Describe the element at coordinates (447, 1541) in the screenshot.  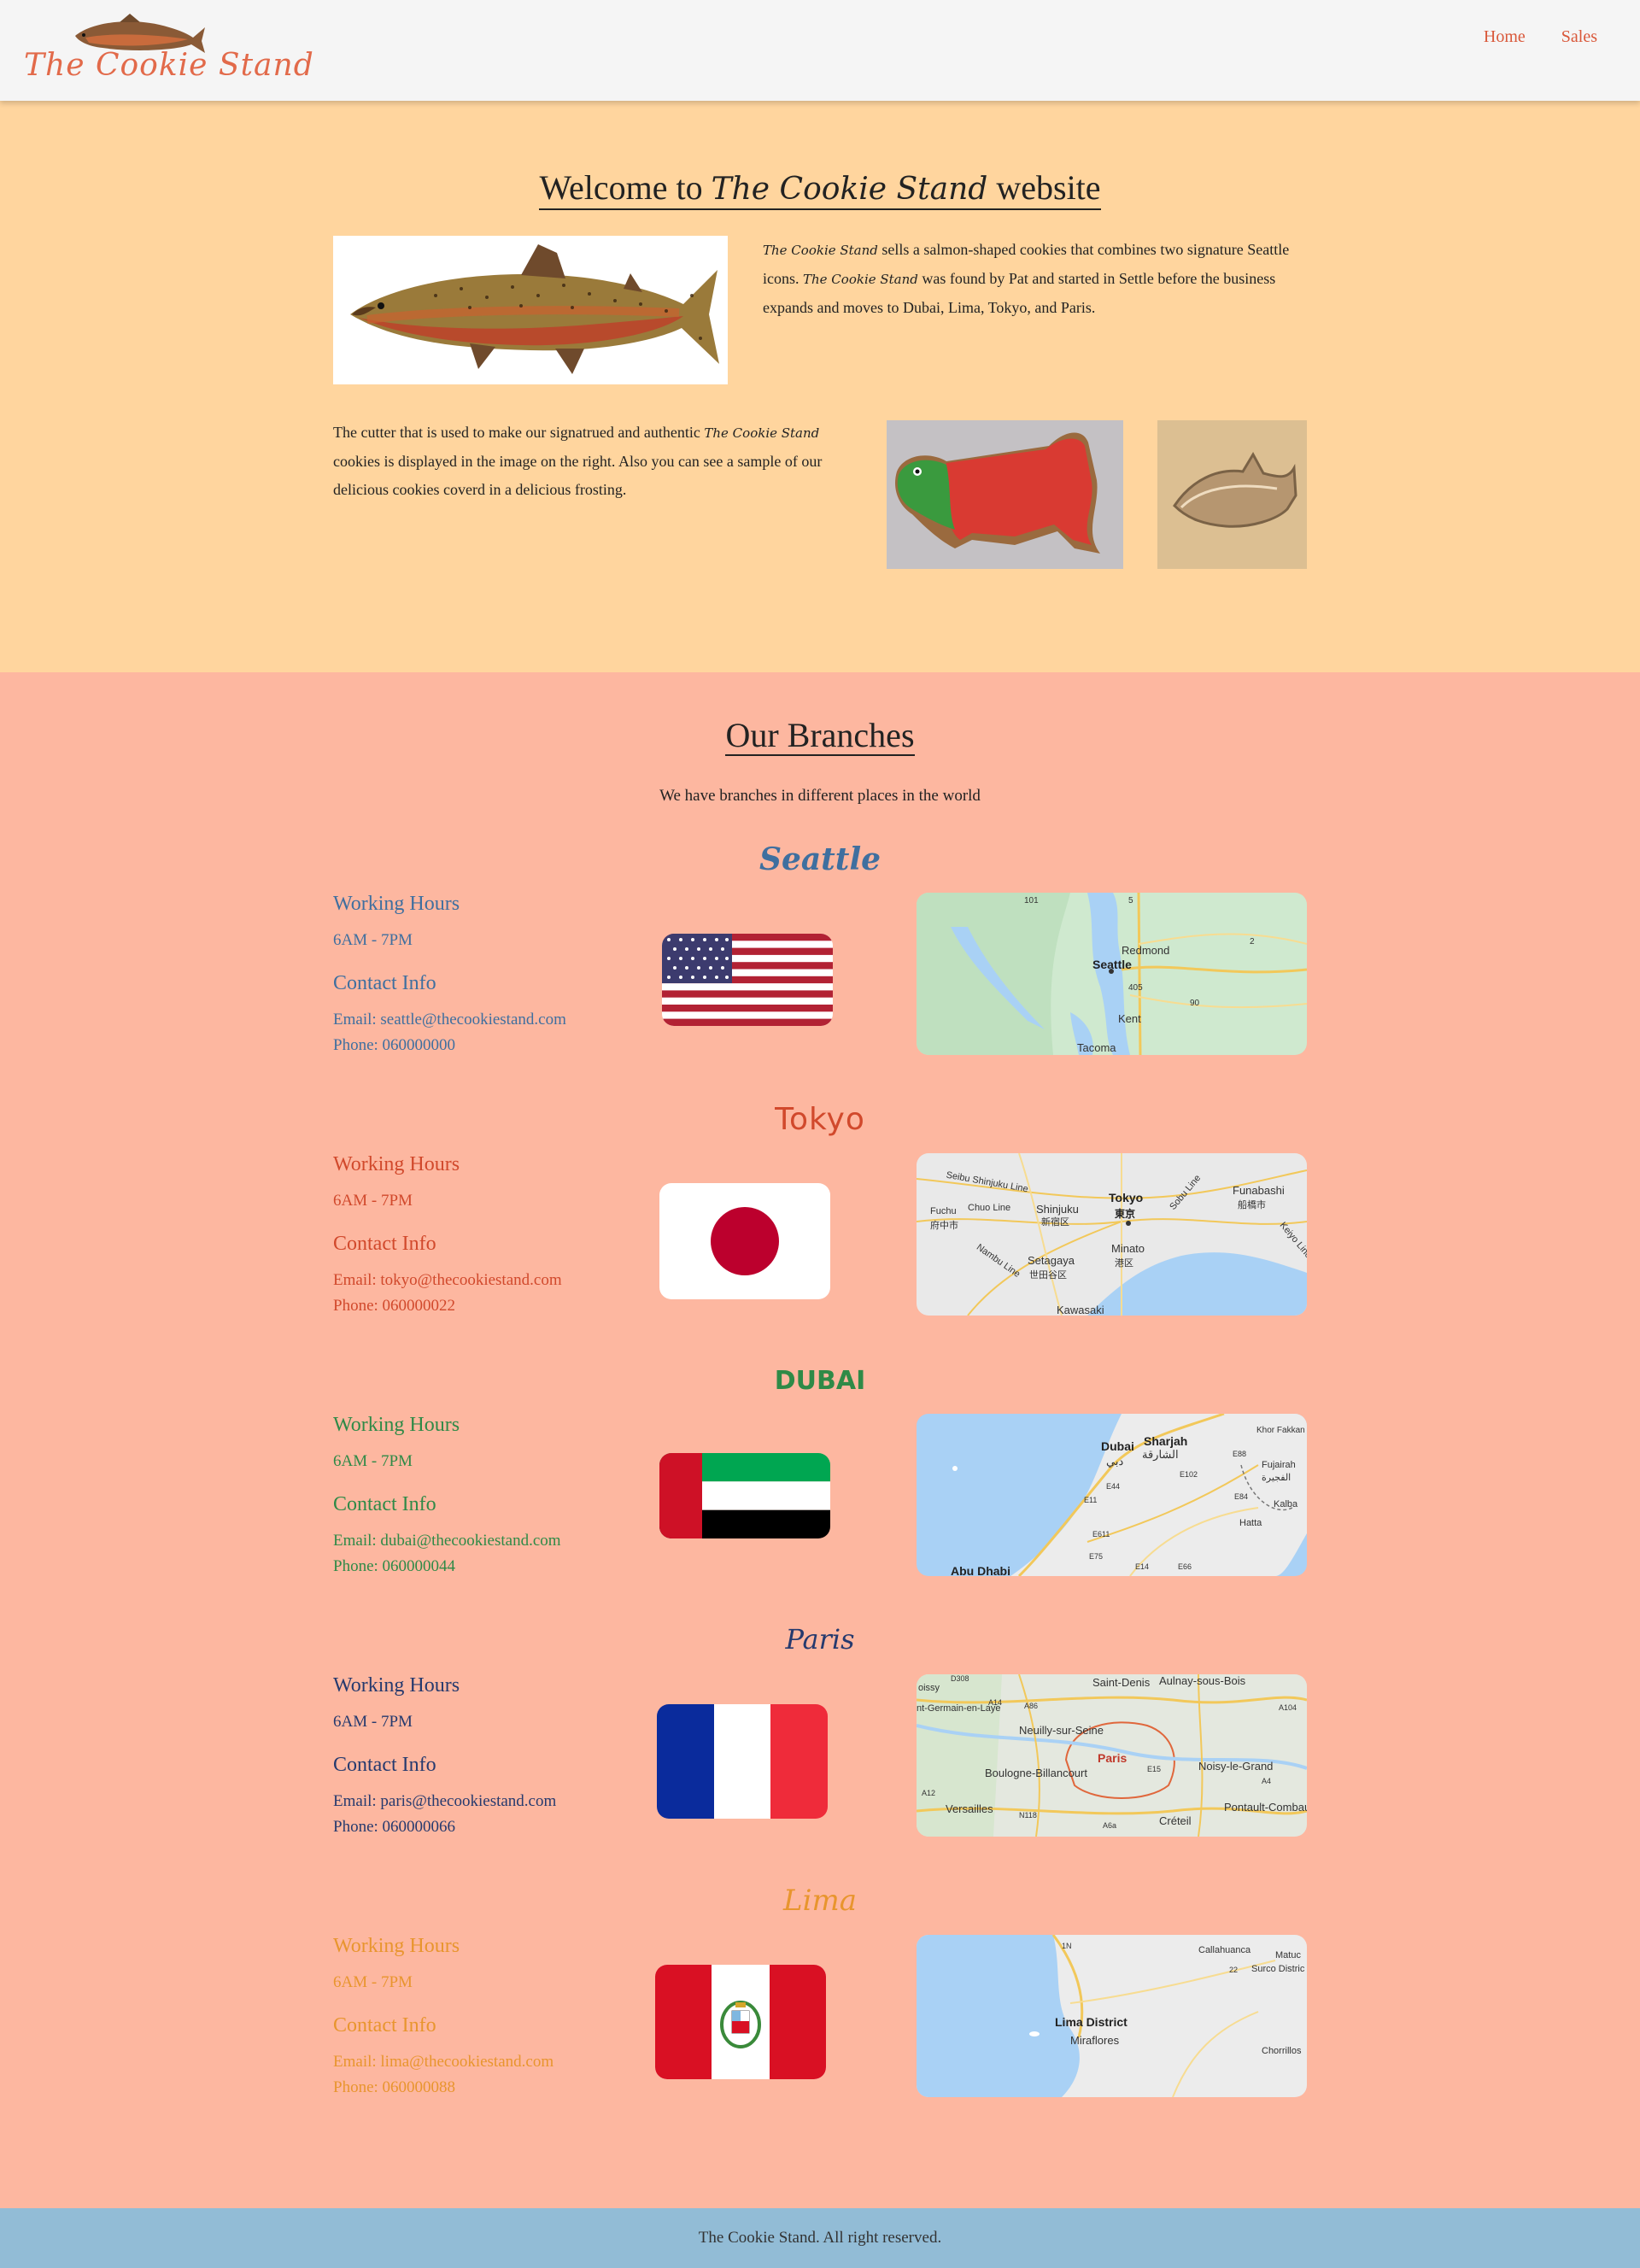
I see `contact-email: Email: dubai@thecookiestand.com` at that location.